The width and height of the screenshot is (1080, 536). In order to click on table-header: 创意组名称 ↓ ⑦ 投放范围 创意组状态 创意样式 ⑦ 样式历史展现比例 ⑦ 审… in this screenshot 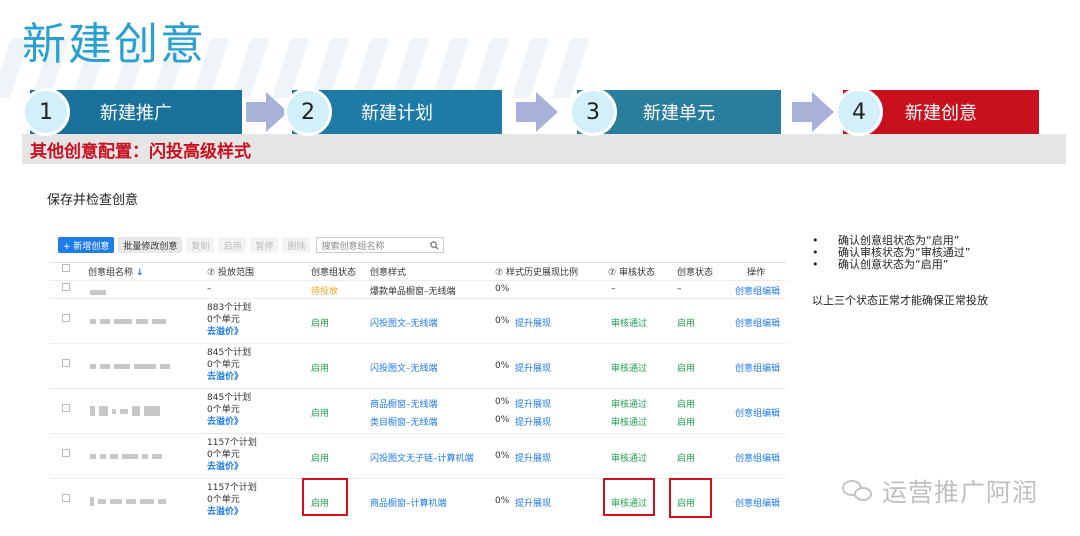, I will do `click(418, 271)`.